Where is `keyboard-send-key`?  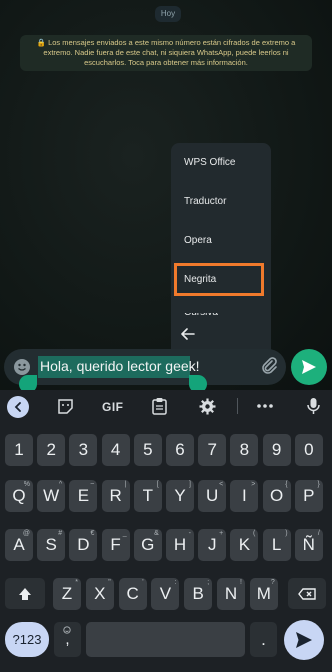
keyboard-send-key is located at coordinates (304, 640).